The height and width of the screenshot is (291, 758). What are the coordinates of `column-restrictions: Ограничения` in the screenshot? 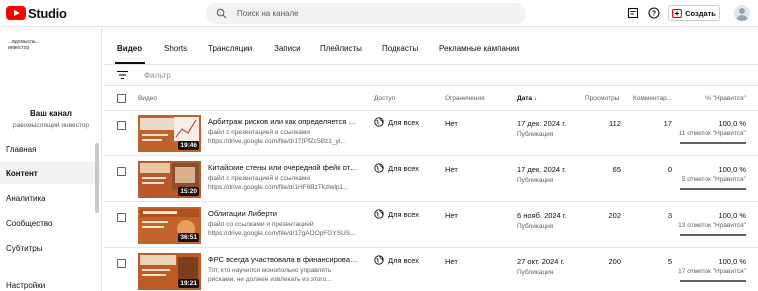 It's located at (465, 98).